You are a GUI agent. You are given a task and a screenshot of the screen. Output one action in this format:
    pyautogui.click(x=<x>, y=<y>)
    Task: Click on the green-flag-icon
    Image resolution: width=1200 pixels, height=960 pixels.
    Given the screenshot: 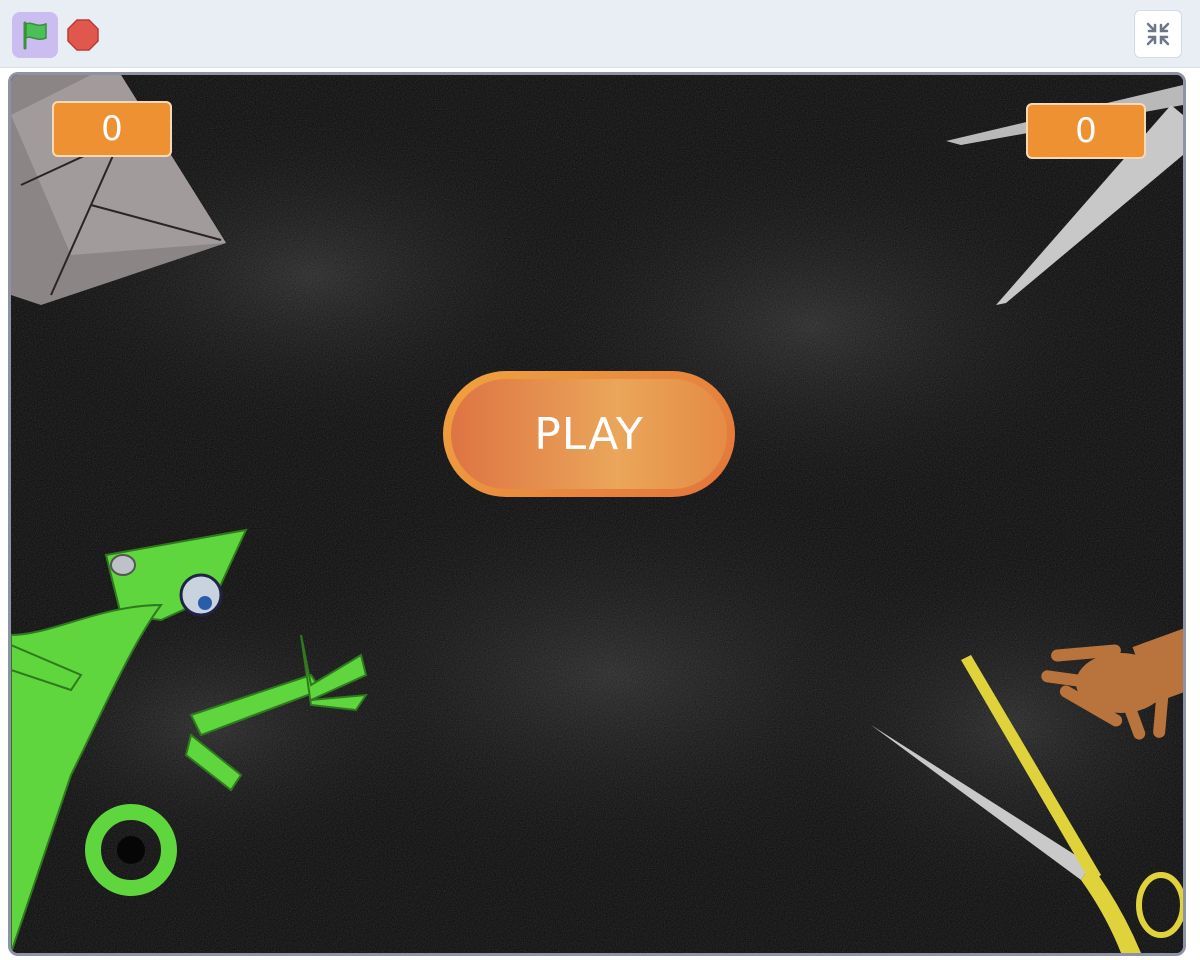 What is the action you would take?
    pyautogui.click(x=35, y=35)
    